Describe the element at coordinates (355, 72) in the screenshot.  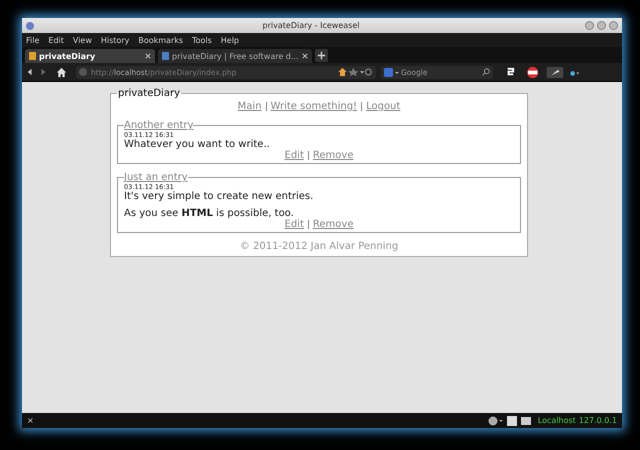
I see `address-actions-icon` at that location.